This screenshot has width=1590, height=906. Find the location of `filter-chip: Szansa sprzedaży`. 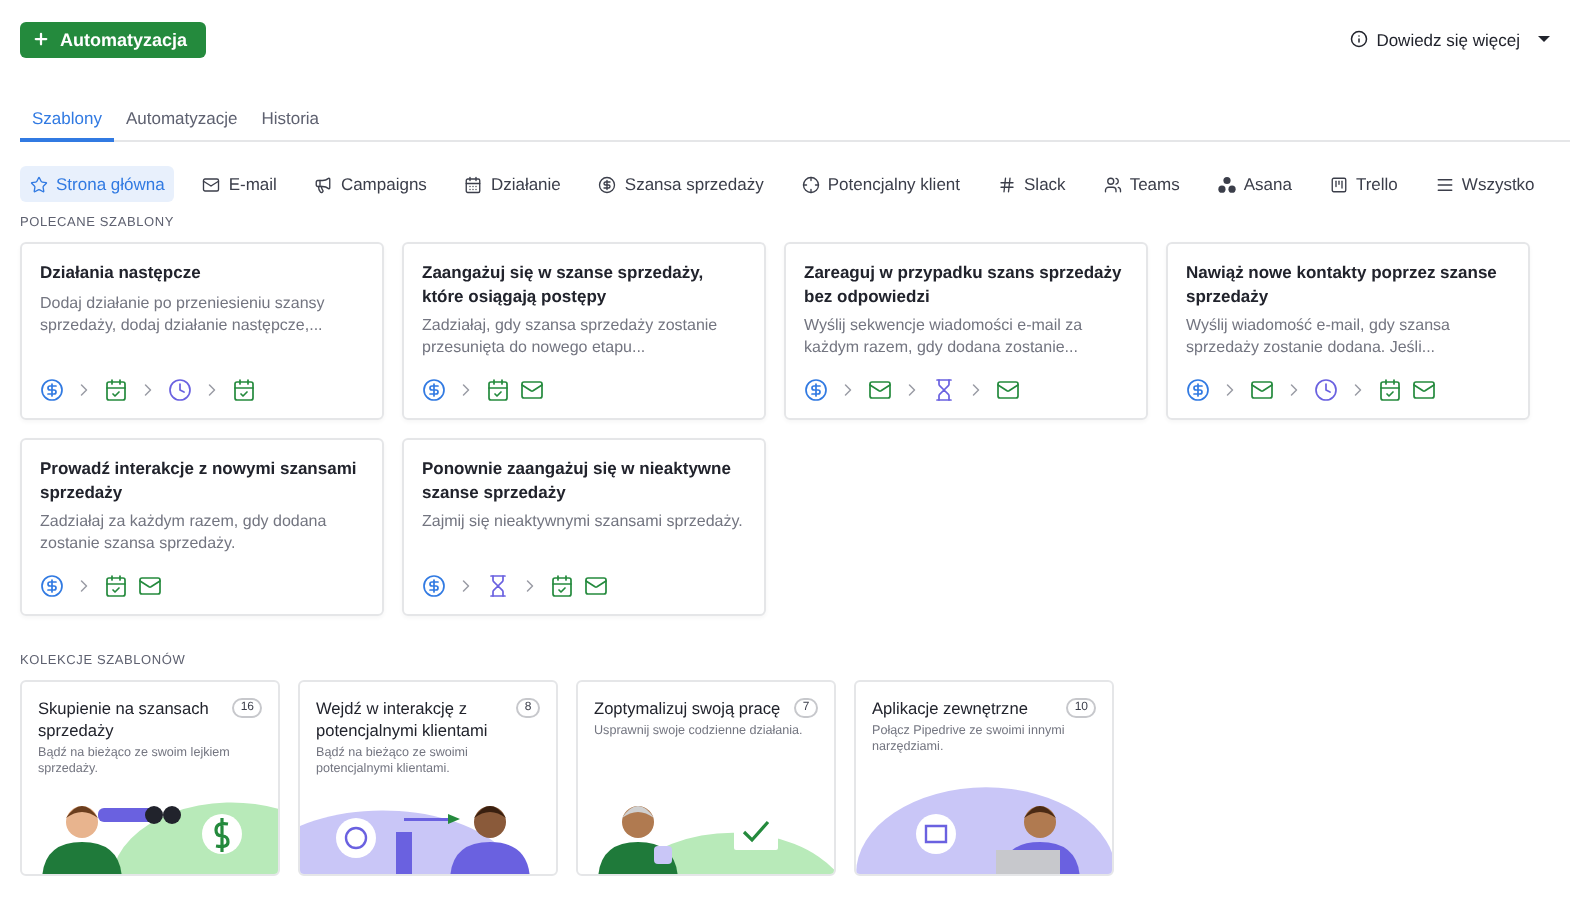

filter-chip: Szansa sprzedaży is located at coordinates (681, 184).